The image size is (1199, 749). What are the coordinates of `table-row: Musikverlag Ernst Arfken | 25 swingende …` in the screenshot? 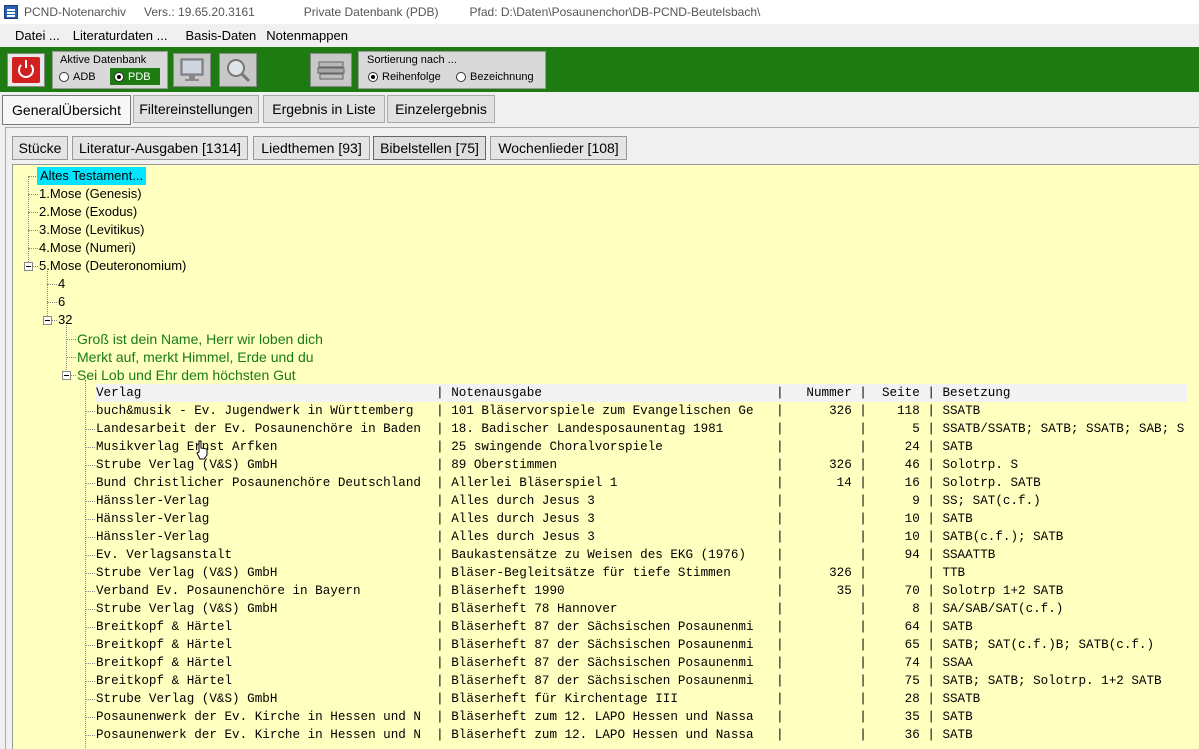 It's located at (644, 447).